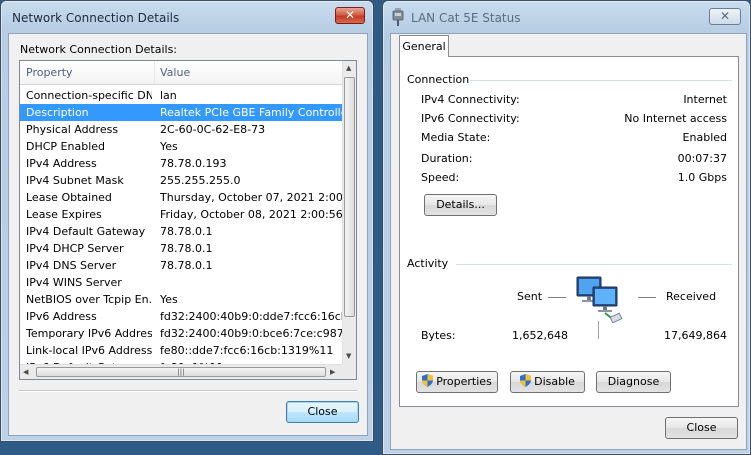 This screenshot has height=455, width=751. Describe the element at coordinates (72, 129) in the screenshot. I see `row-property: Physical Address` at that location.